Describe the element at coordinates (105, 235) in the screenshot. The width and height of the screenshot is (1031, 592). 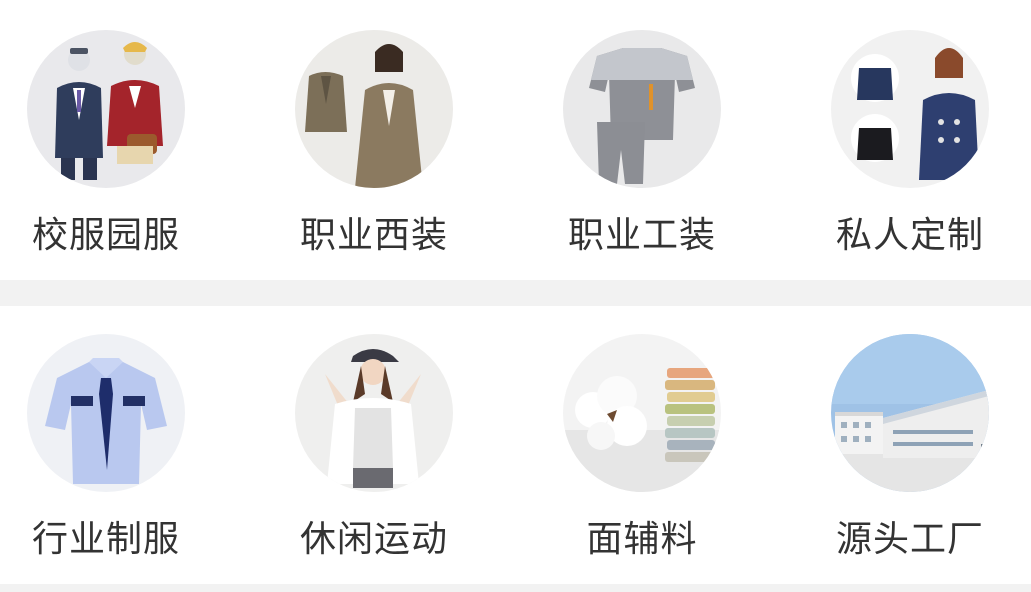
I see `category-label: 校服园服` at that location.